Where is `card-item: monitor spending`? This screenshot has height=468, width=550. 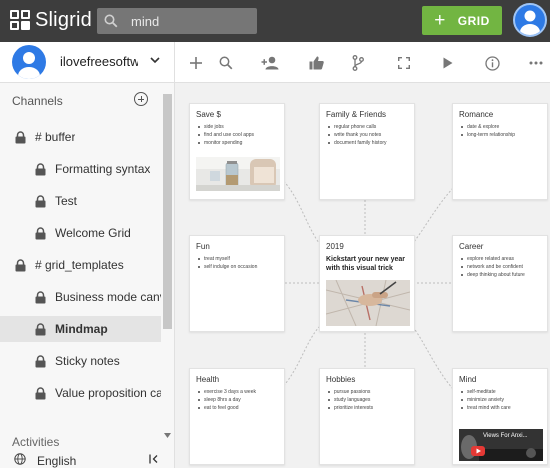 card-item: monitor spending is located at coordinates (237, 143).